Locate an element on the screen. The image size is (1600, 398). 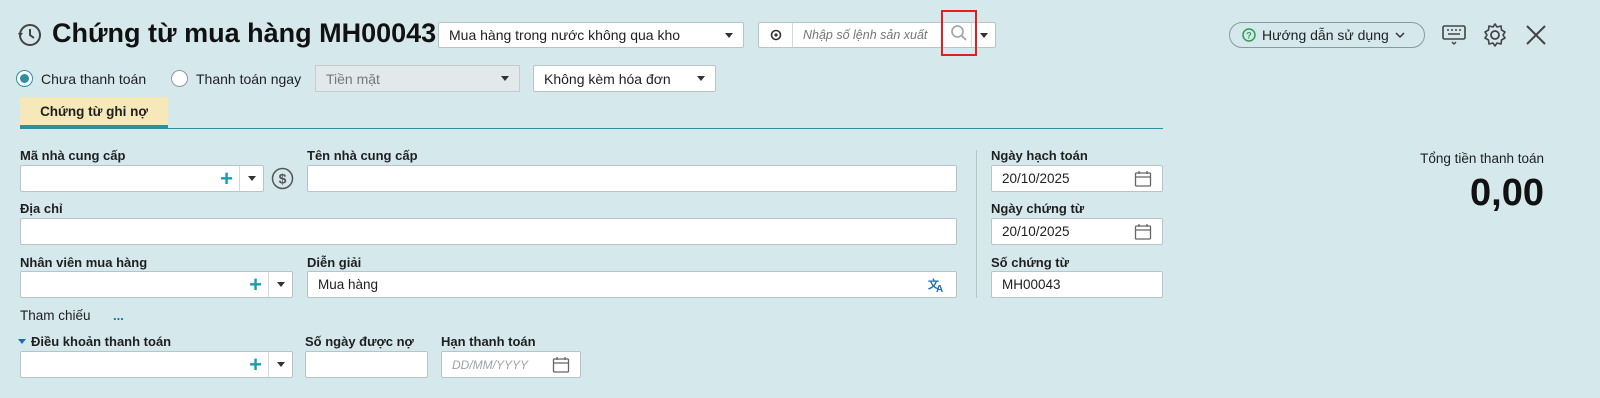
voucher-no-label: Số chứng từ is located at coordinates (1030, 262).